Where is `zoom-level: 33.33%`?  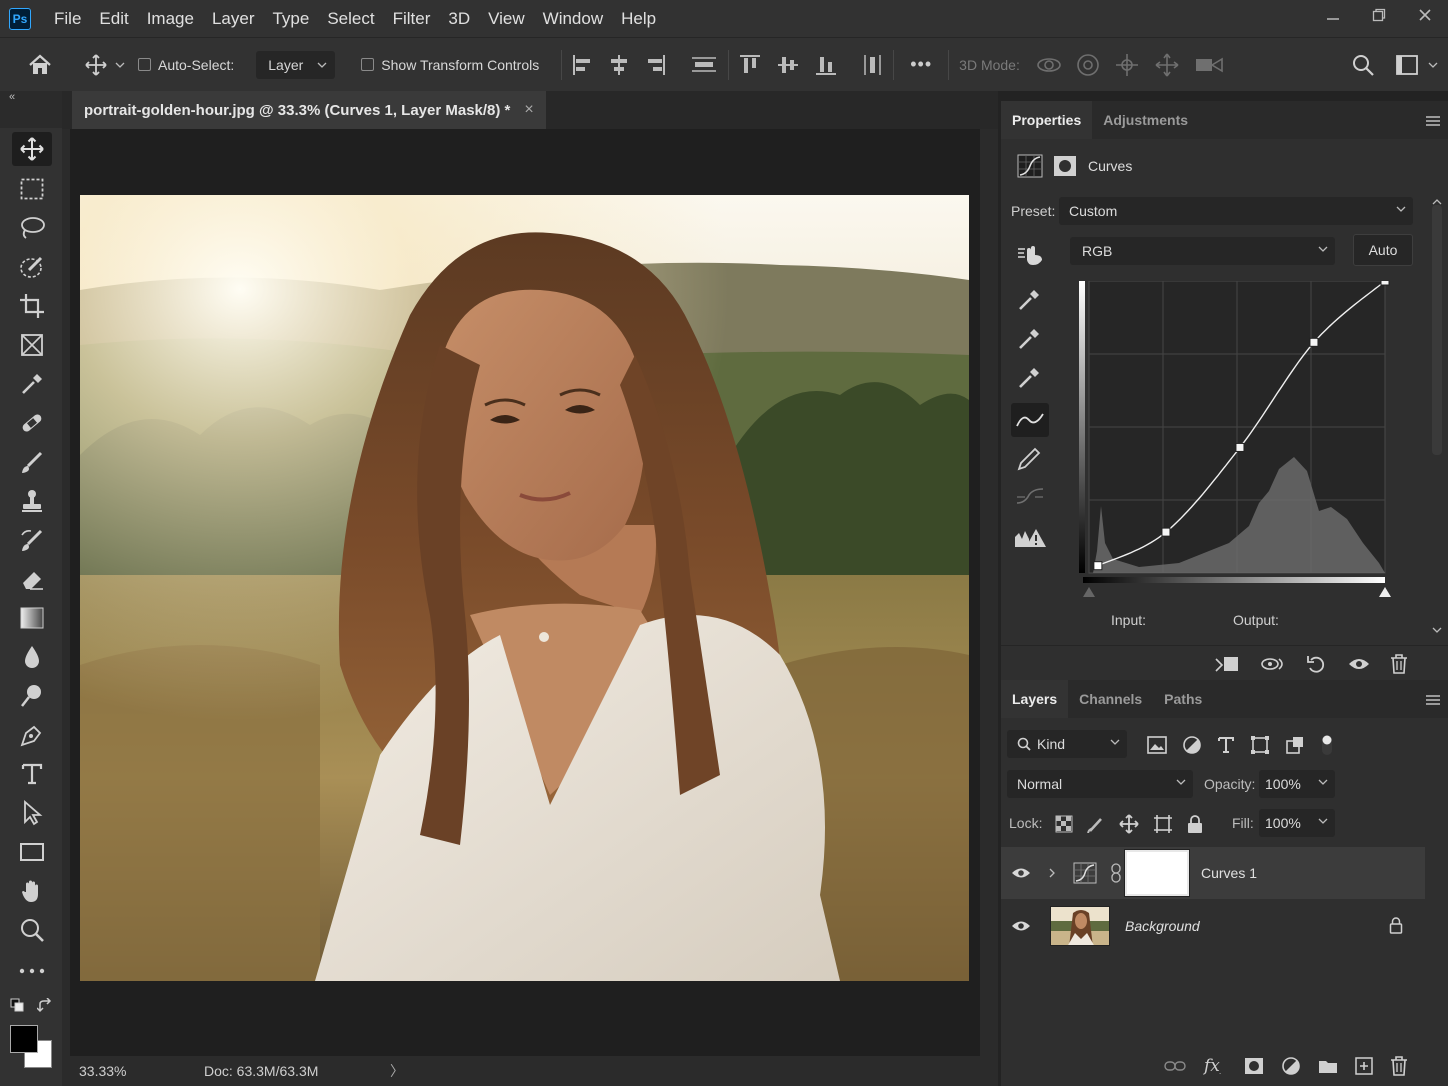 zoom-level: 33.33% is located at coordinates (141, 1071).